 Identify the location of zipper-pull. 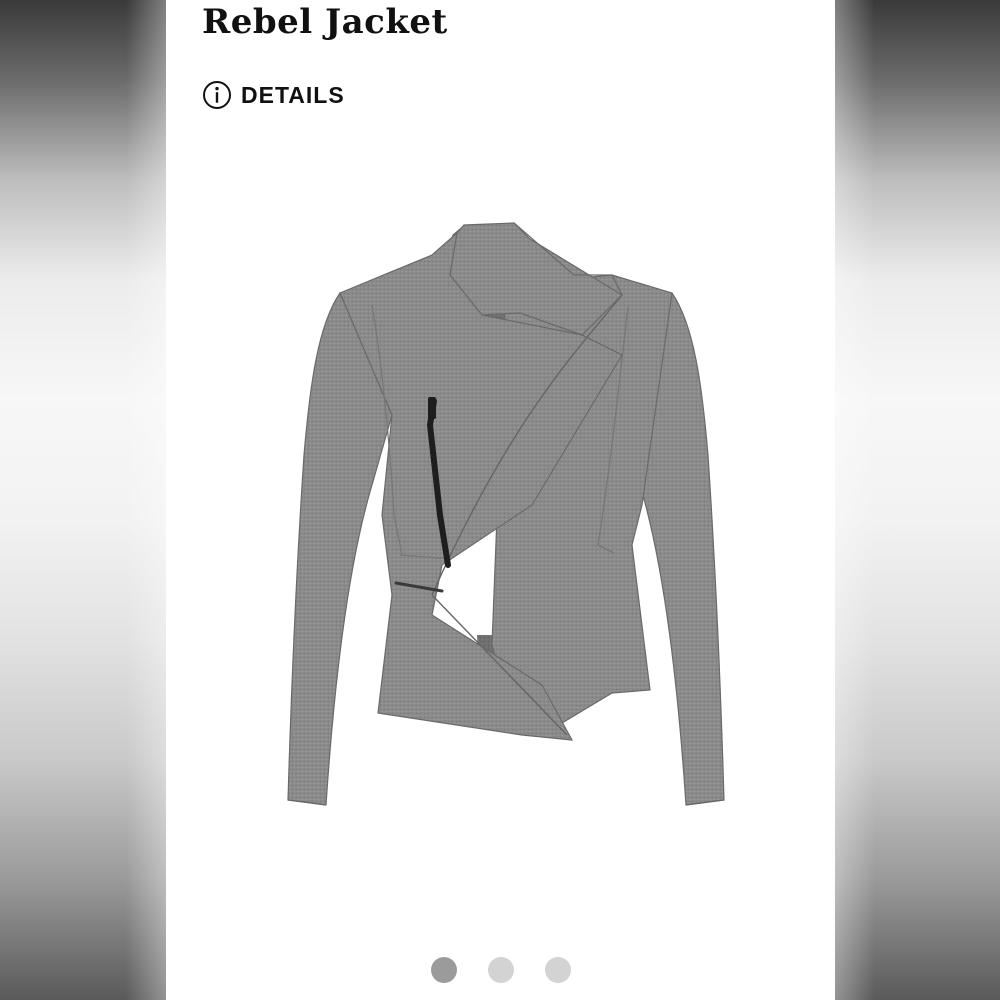
(432, 408).